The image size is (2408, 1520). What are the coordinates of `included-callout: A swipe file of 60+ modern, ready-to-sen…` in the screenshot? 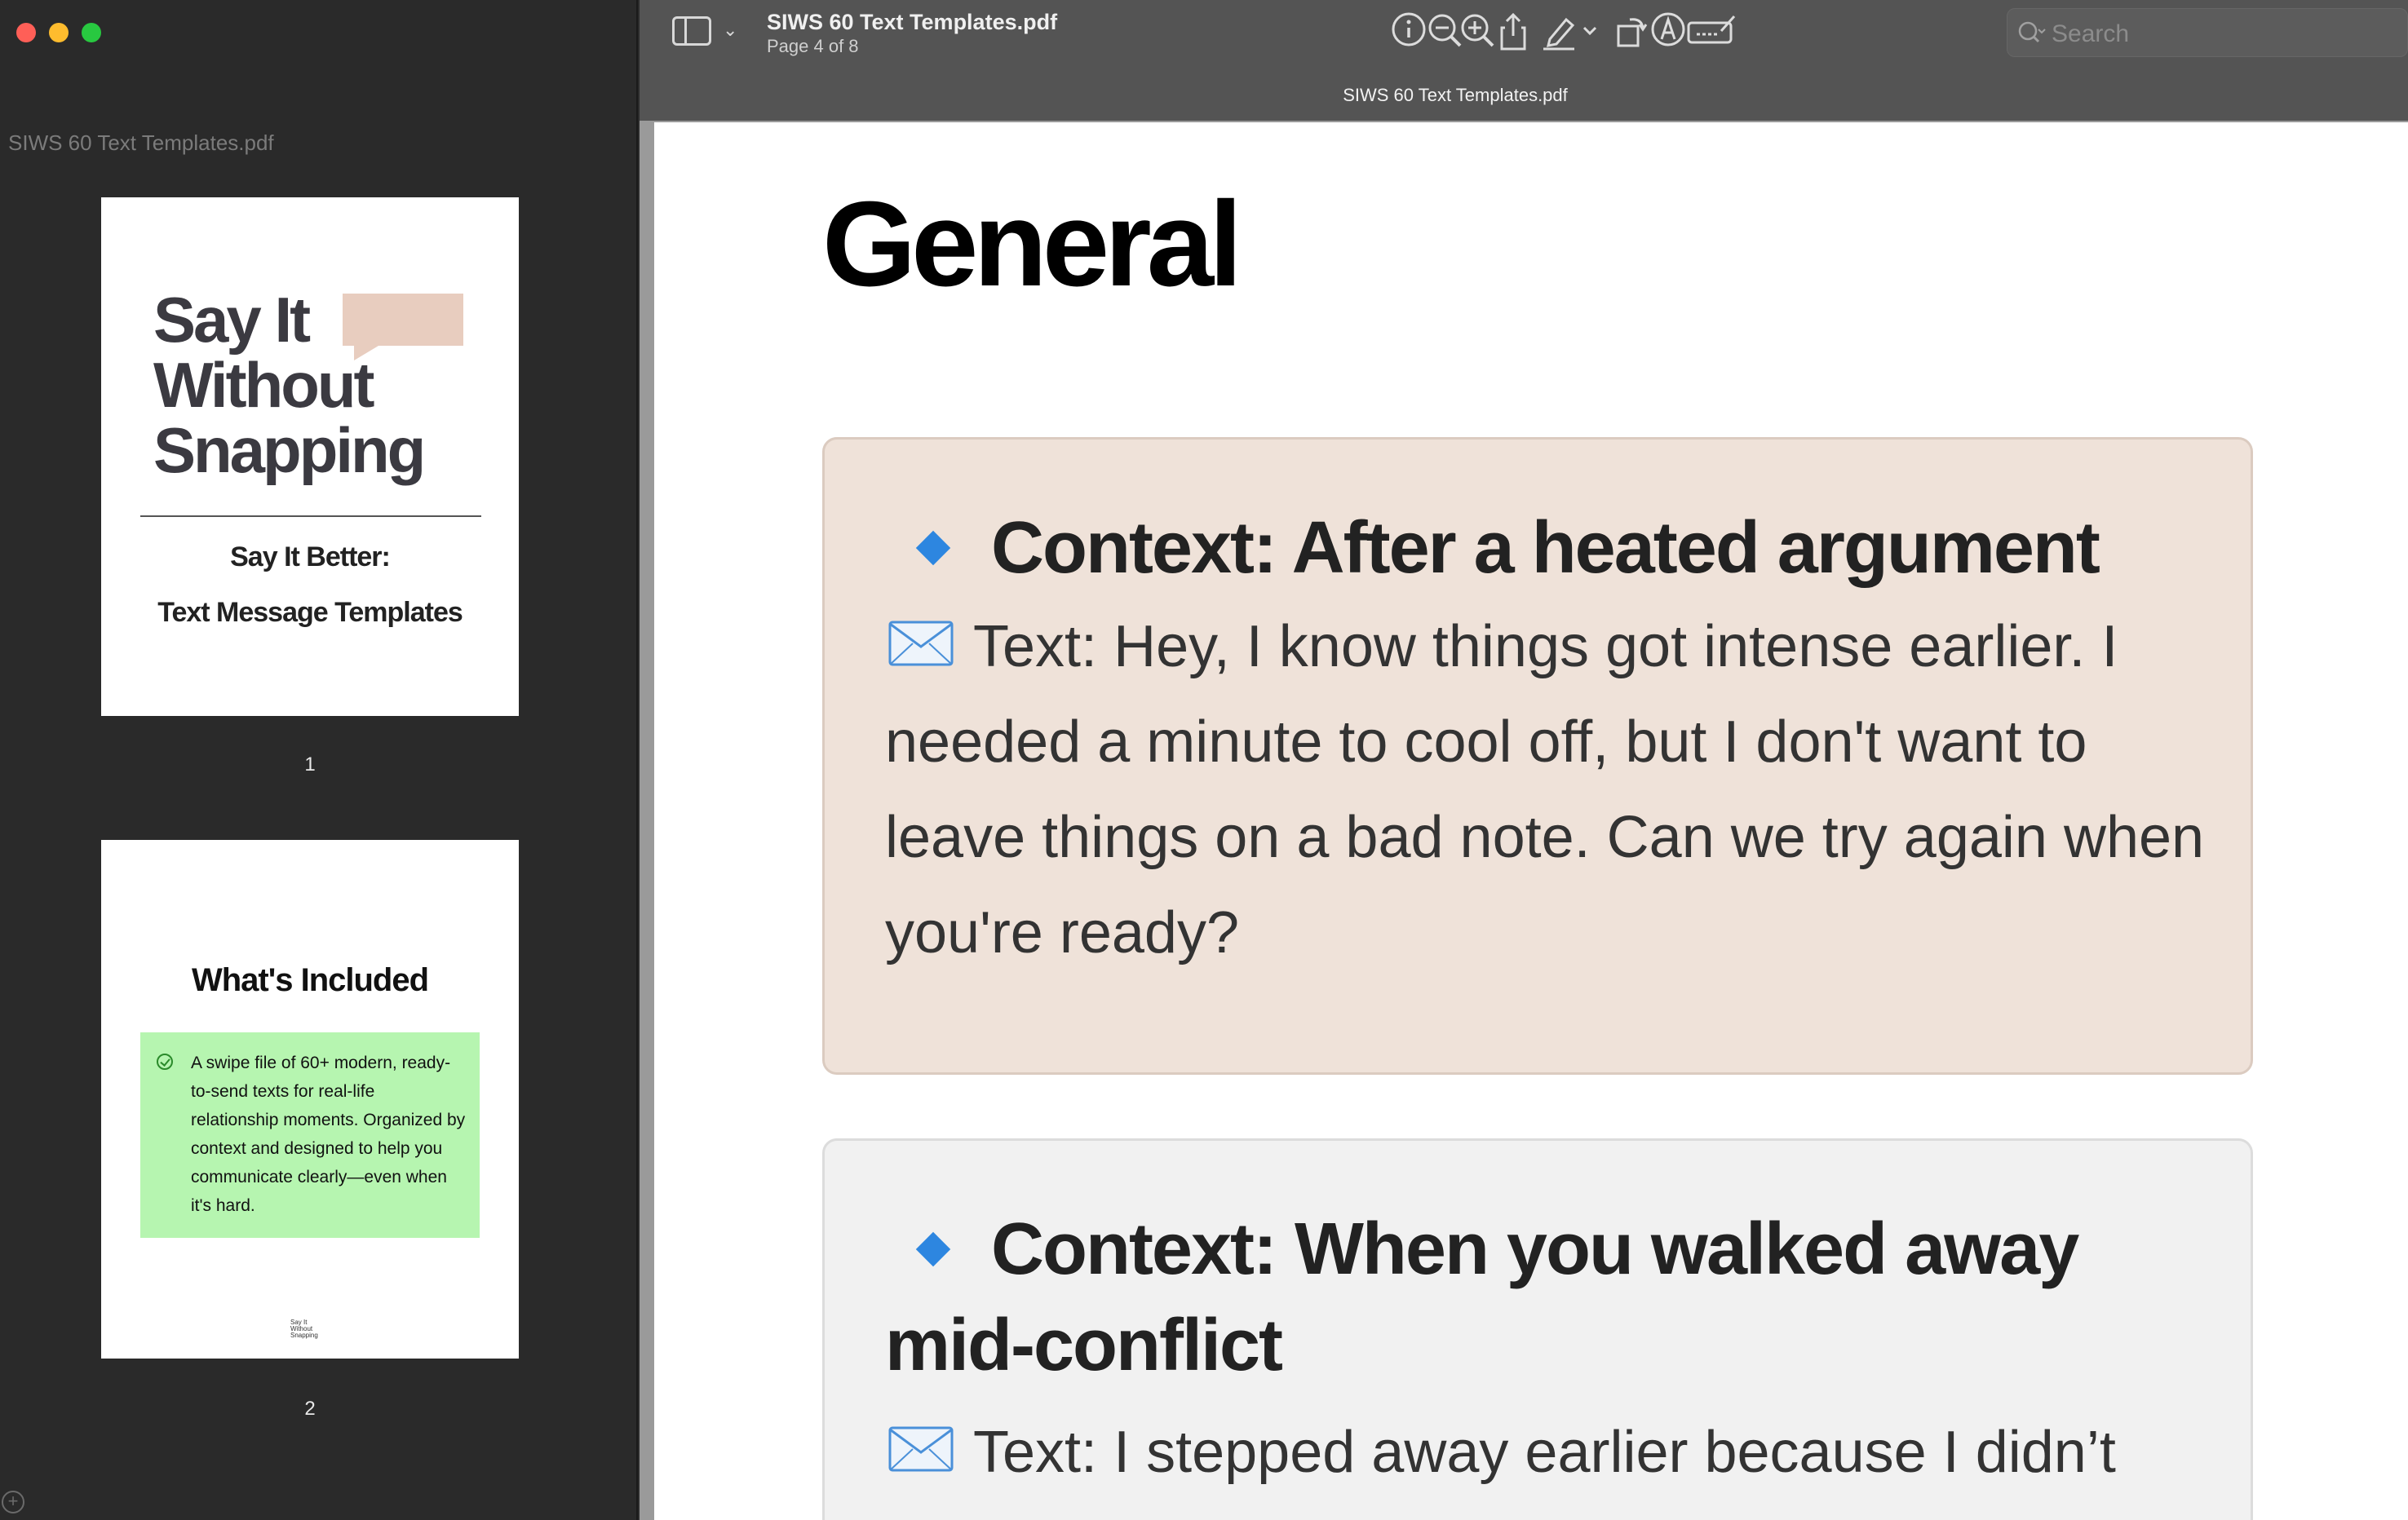 It's located at (310, 1135).